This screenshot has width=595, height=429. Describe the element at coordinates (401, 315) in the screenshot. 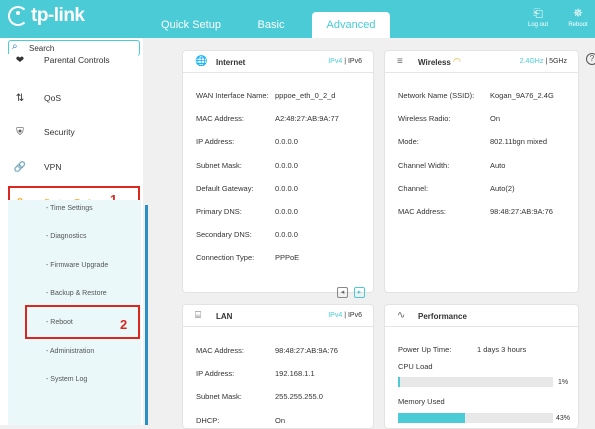

I see `pulse-icon: ∿` at that location.